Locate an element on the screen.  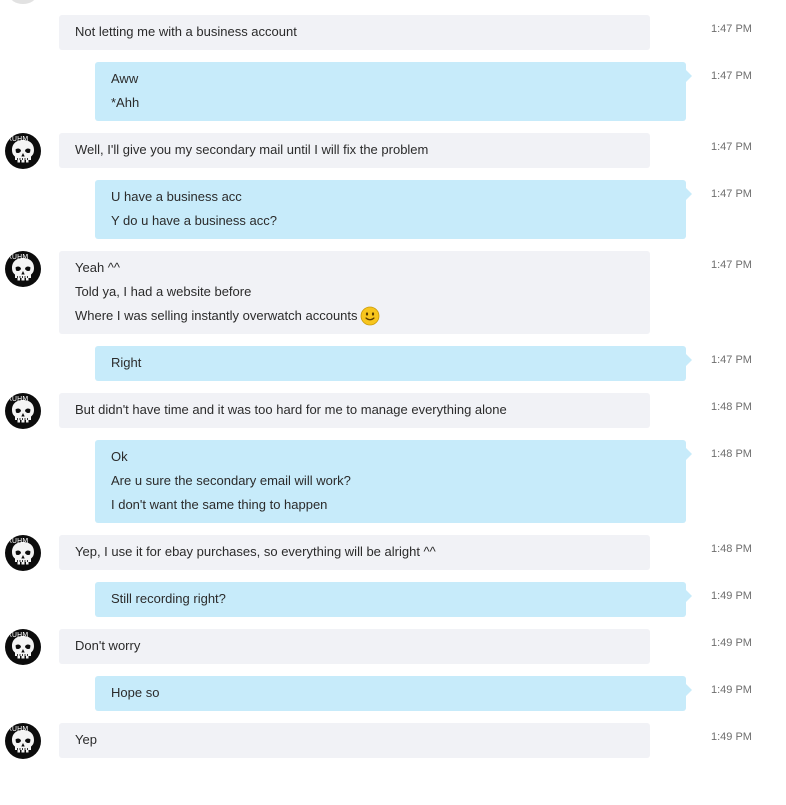
message-bubble: Still recording right? is located at coordinates (393, 599).